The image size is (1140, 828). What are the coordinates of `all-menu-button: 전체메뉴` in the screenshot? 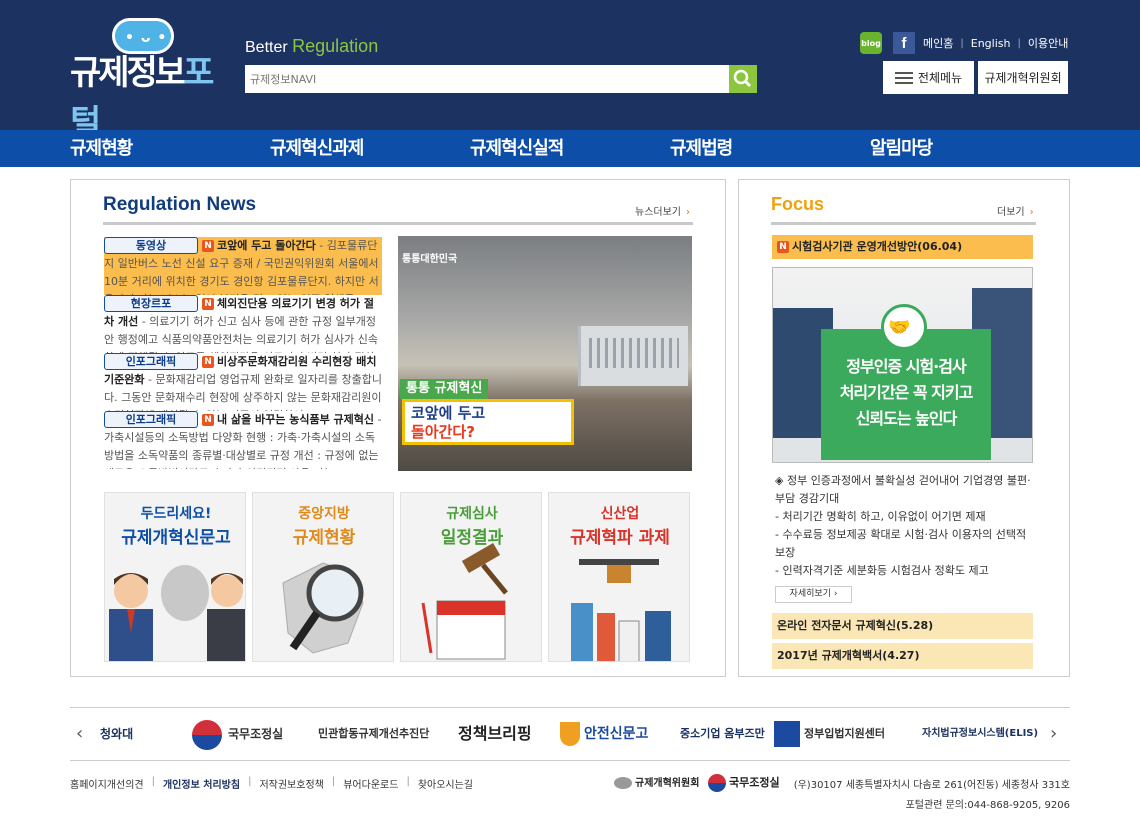 It's located at (928, 77).